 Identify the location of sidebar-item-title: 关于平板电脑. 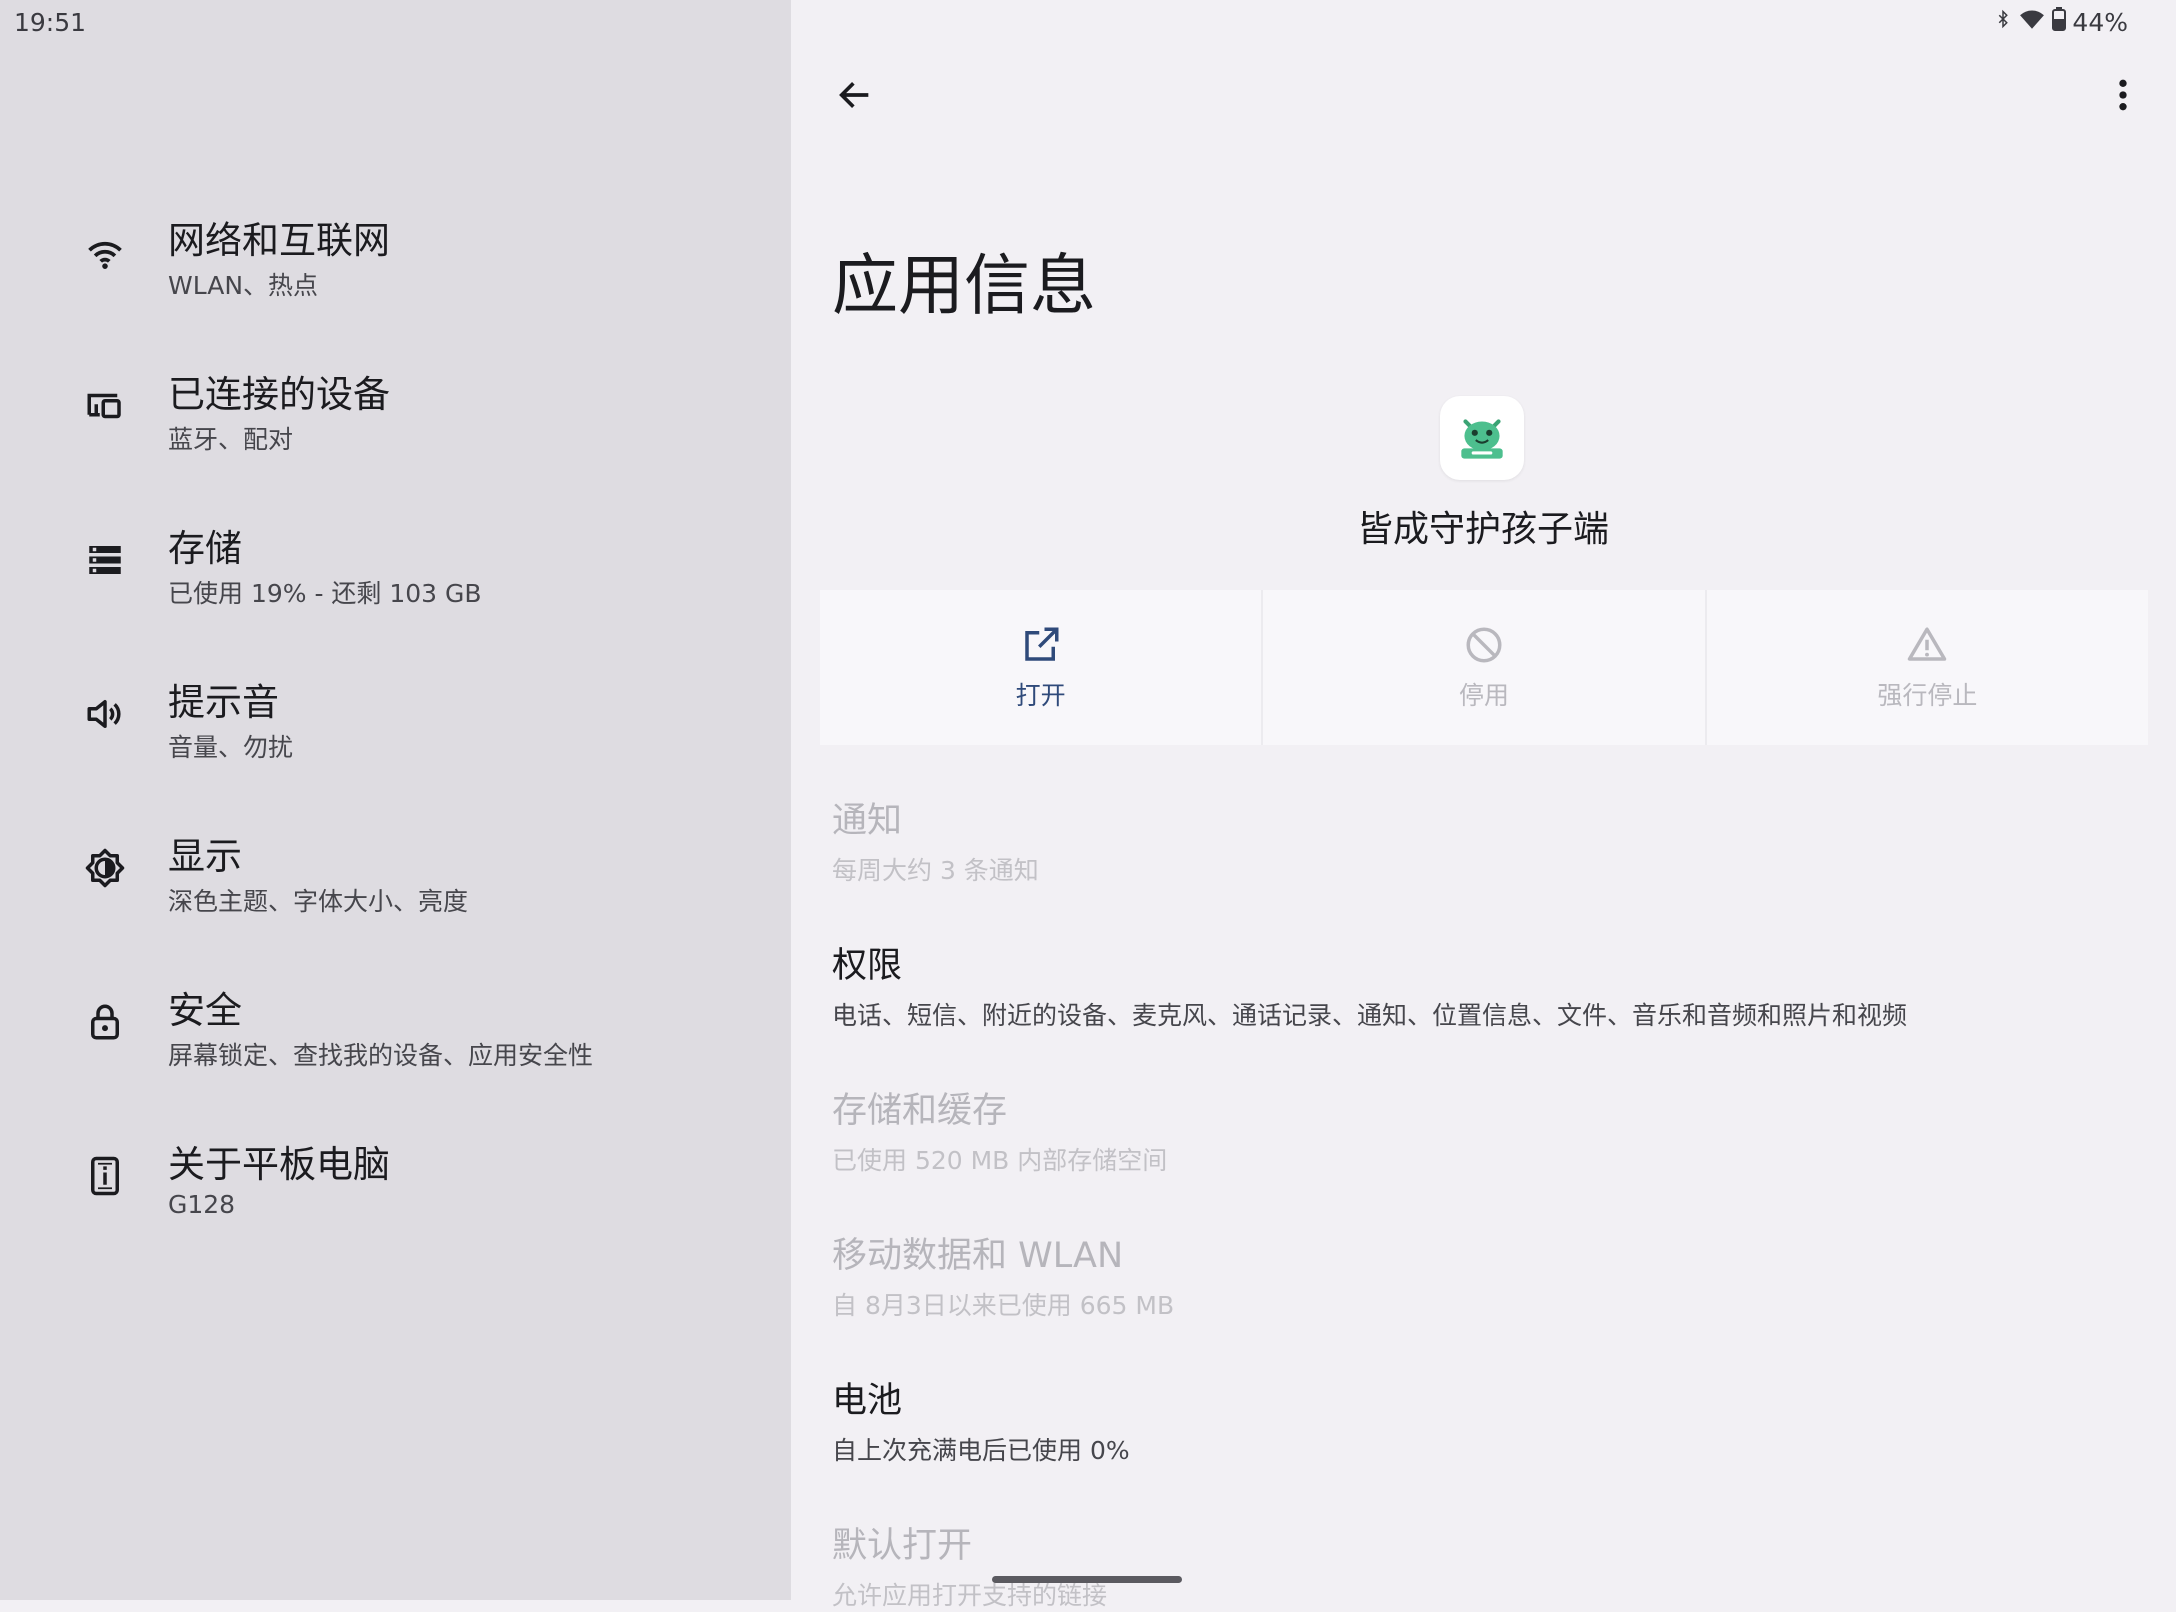
(279, 1164).